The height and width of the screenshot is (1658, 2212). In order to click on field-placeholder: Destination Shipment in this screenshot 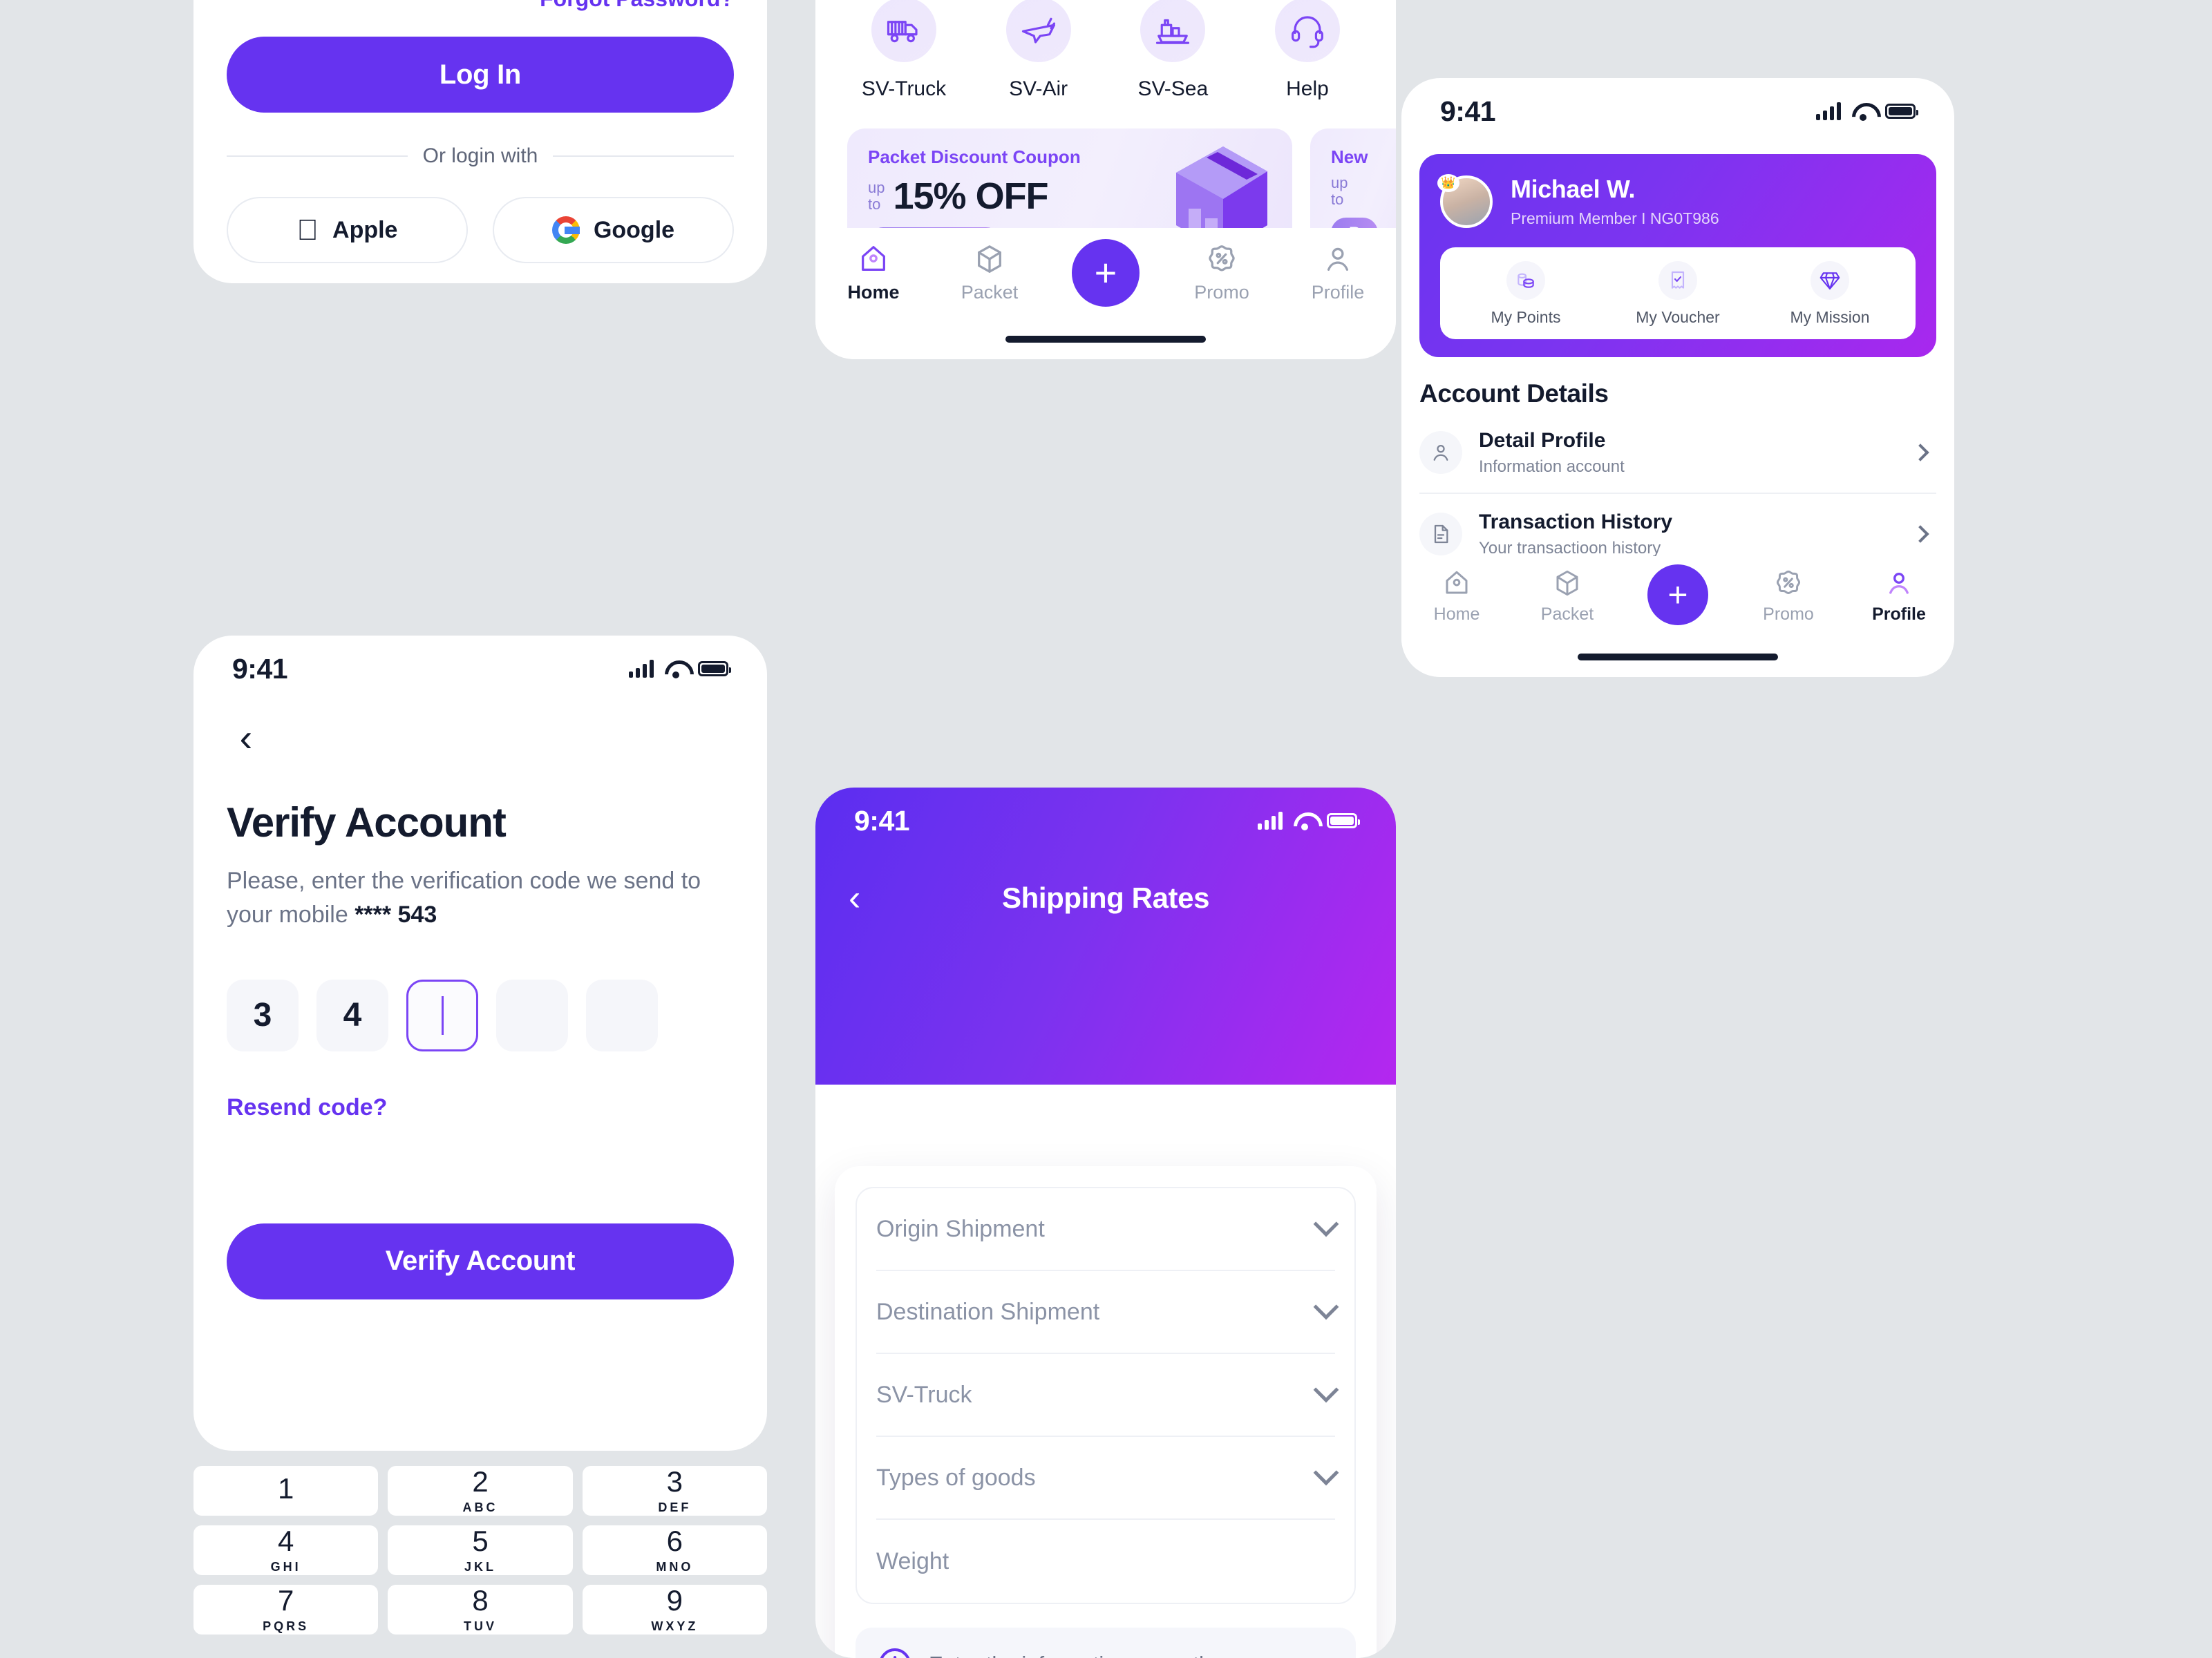, I will do `click(988, 1311)`.